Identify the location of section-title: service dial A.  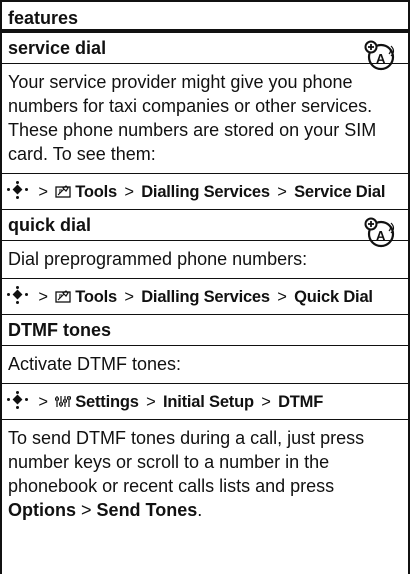
(205, 52).